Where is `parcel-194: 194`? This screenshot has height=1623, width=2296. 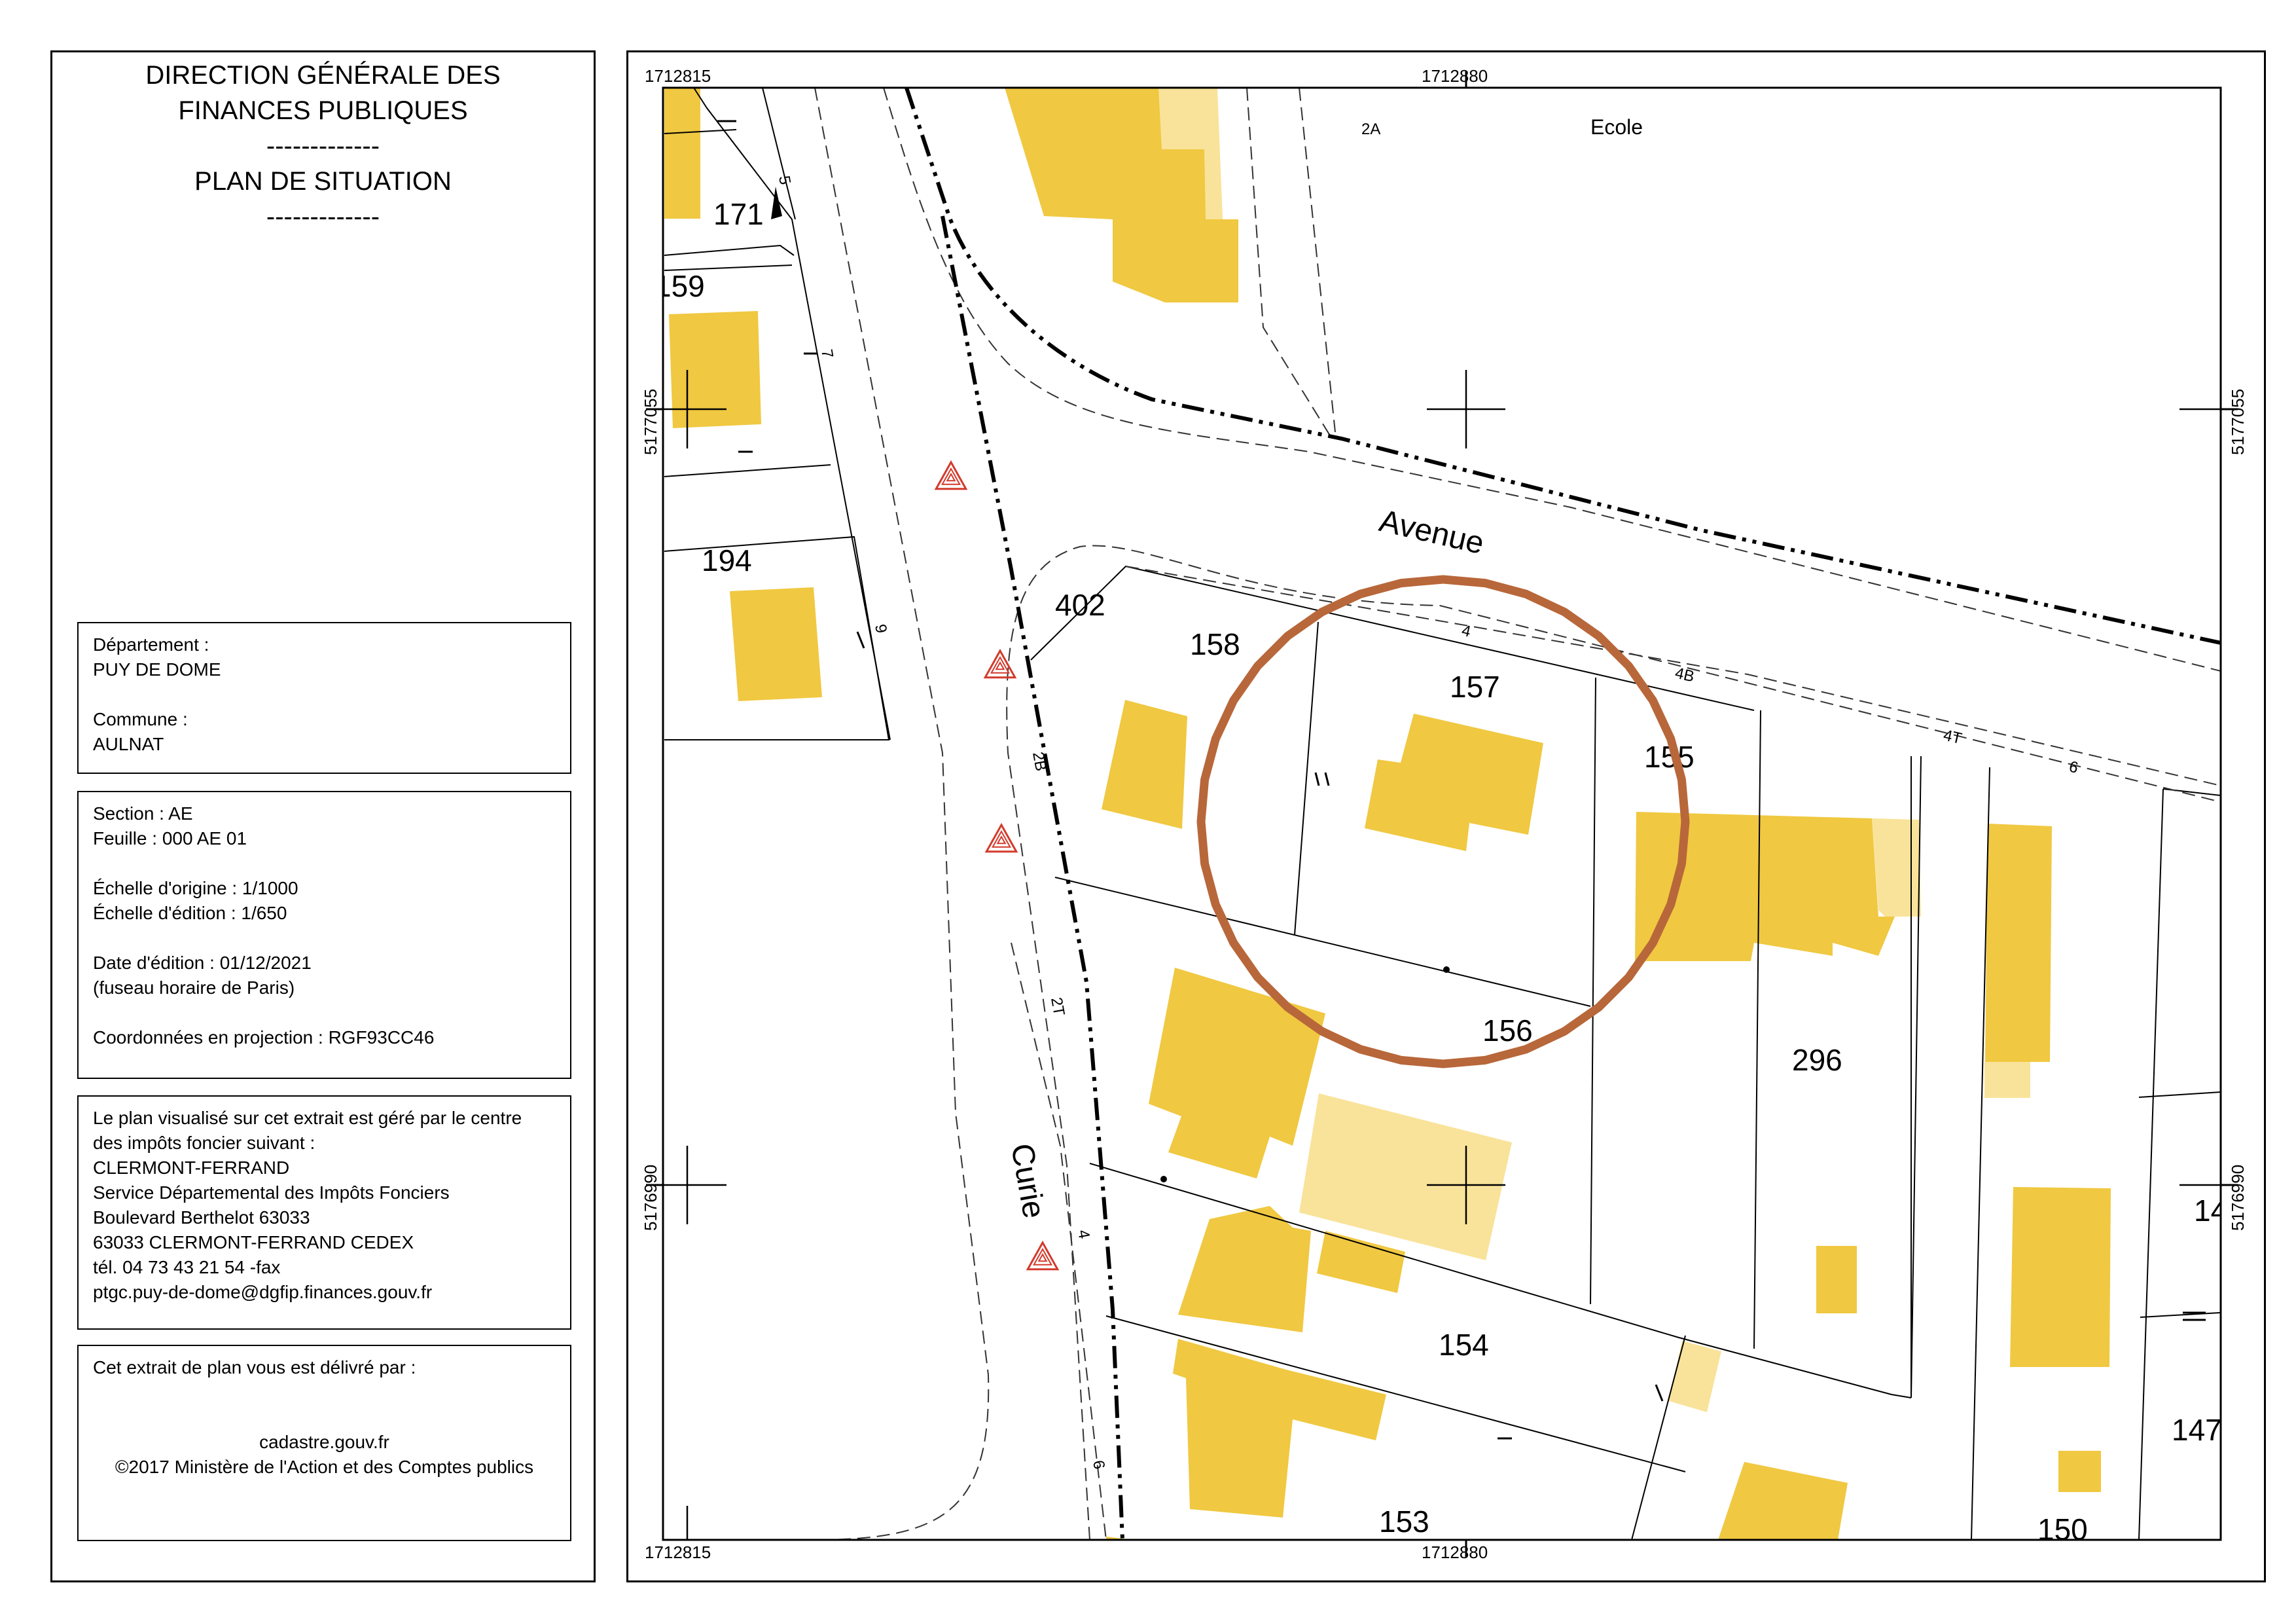
parcel-194: 194 is located at coordinates (727, 560).